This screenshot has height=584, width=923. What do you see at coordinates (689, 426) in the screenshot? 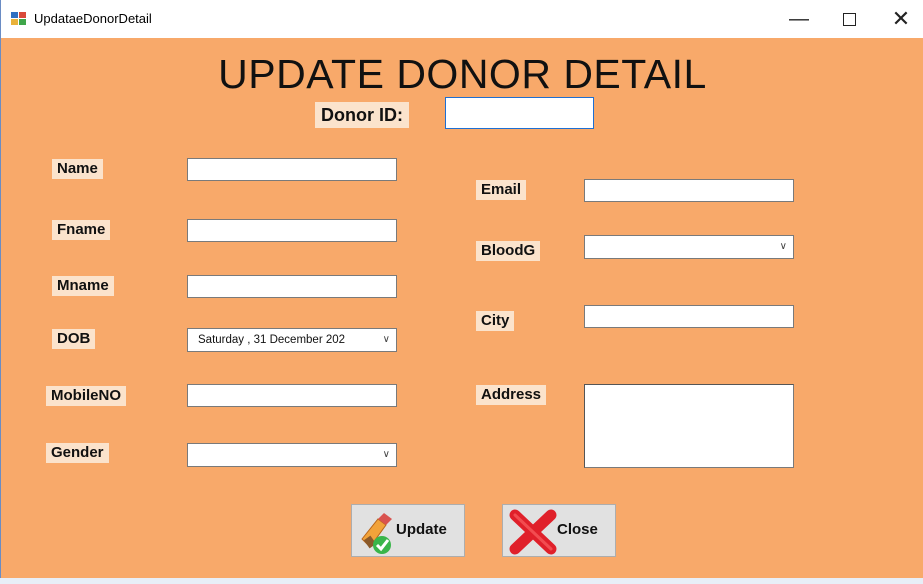
I see `address-textarea` at bounding box center [689, 426].